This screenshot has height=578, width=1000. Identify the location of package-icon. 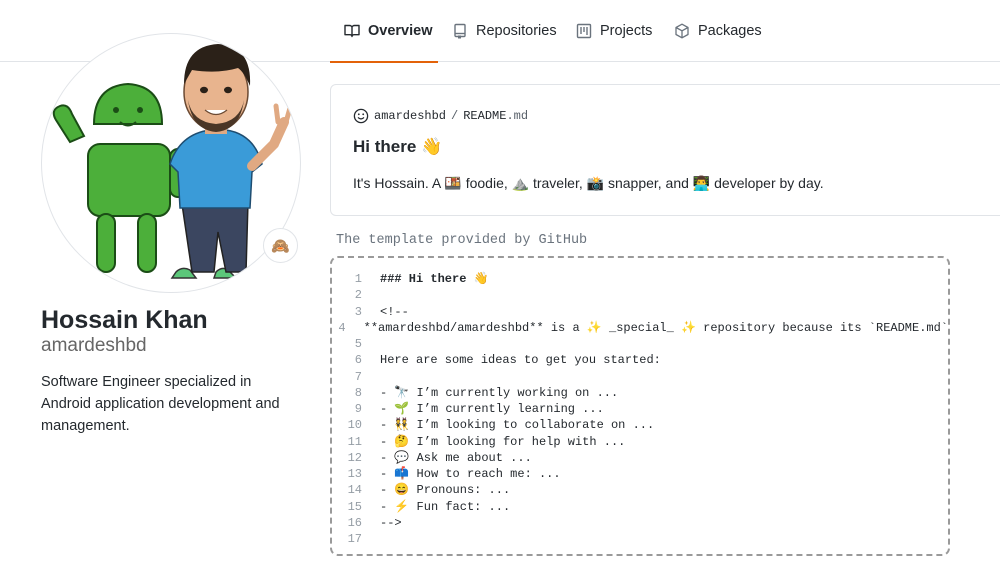
(682, 31).